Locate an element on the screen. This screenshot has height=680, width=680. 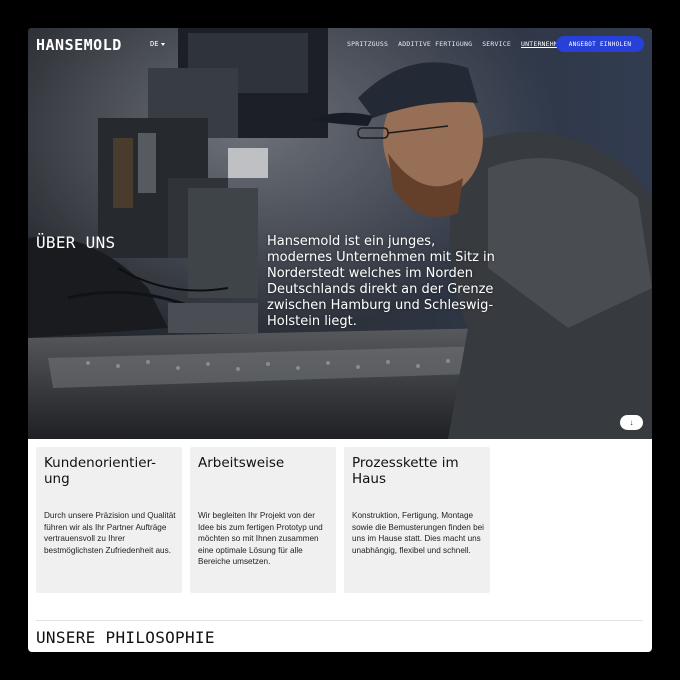
arrow-down-icon: ↓ is located at coordinates (631, 422).